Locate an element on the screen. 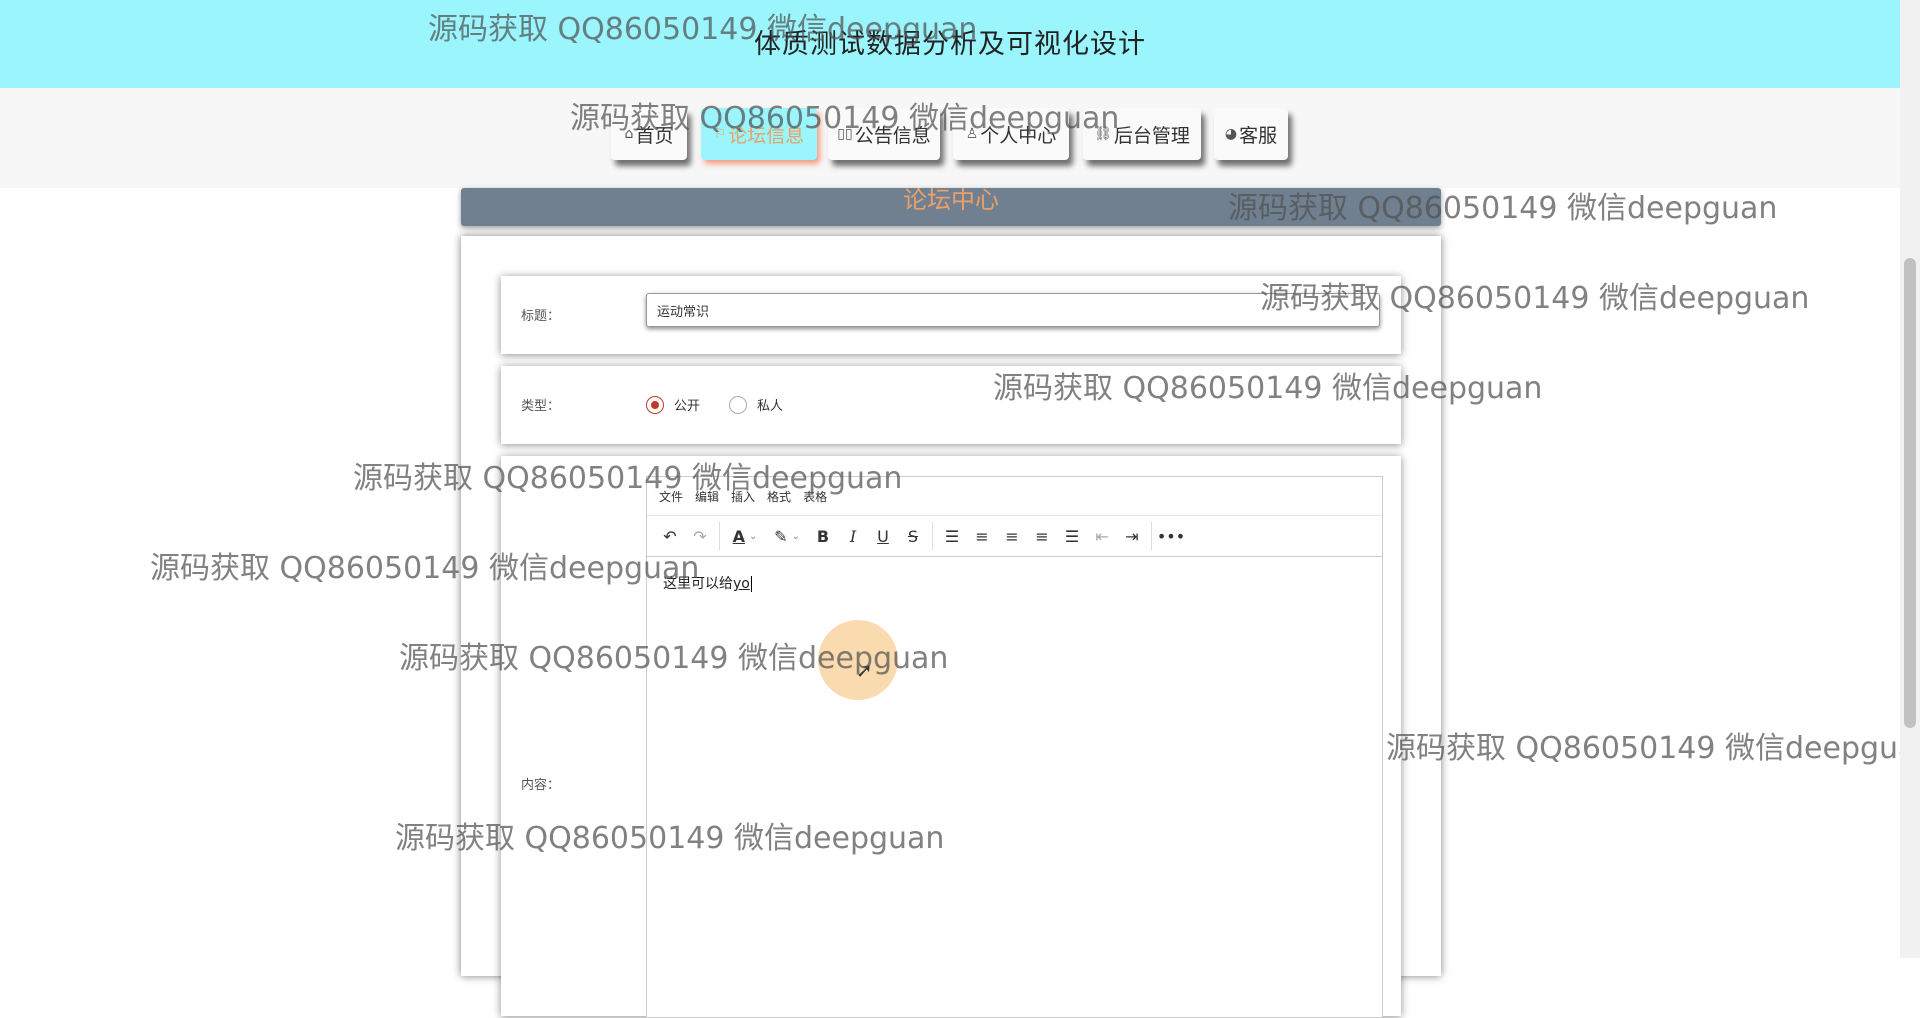 The image size is (1920, 1018). radio-checked-icon is located at coordinates (655, 404).